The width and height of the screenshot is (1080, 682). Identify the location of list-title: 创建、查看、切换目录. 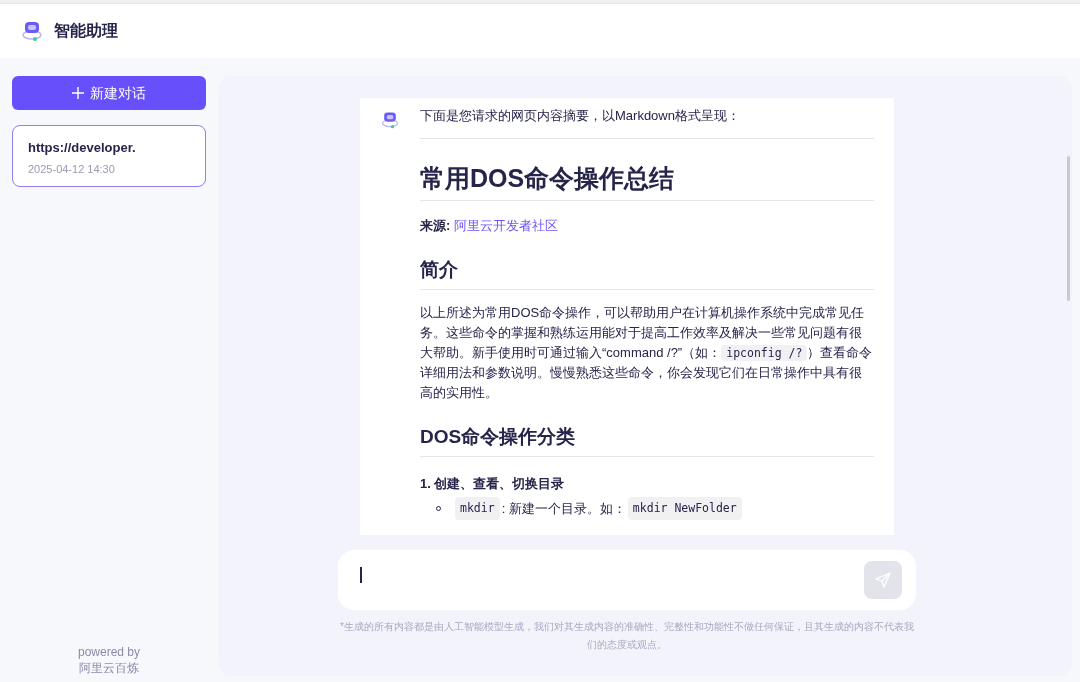
(498, 484).